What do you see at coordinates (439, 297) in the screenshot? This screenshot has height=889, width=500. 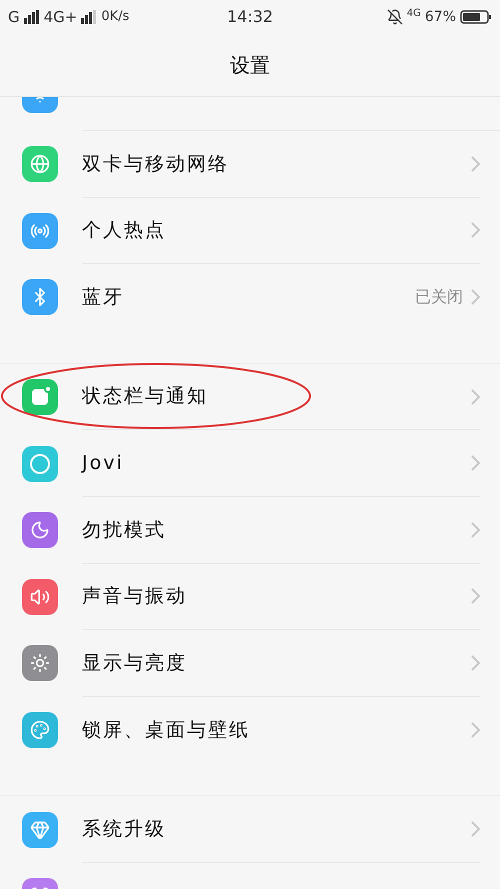 I see `item-value: 已关闭` at bounding box center [439, 297].